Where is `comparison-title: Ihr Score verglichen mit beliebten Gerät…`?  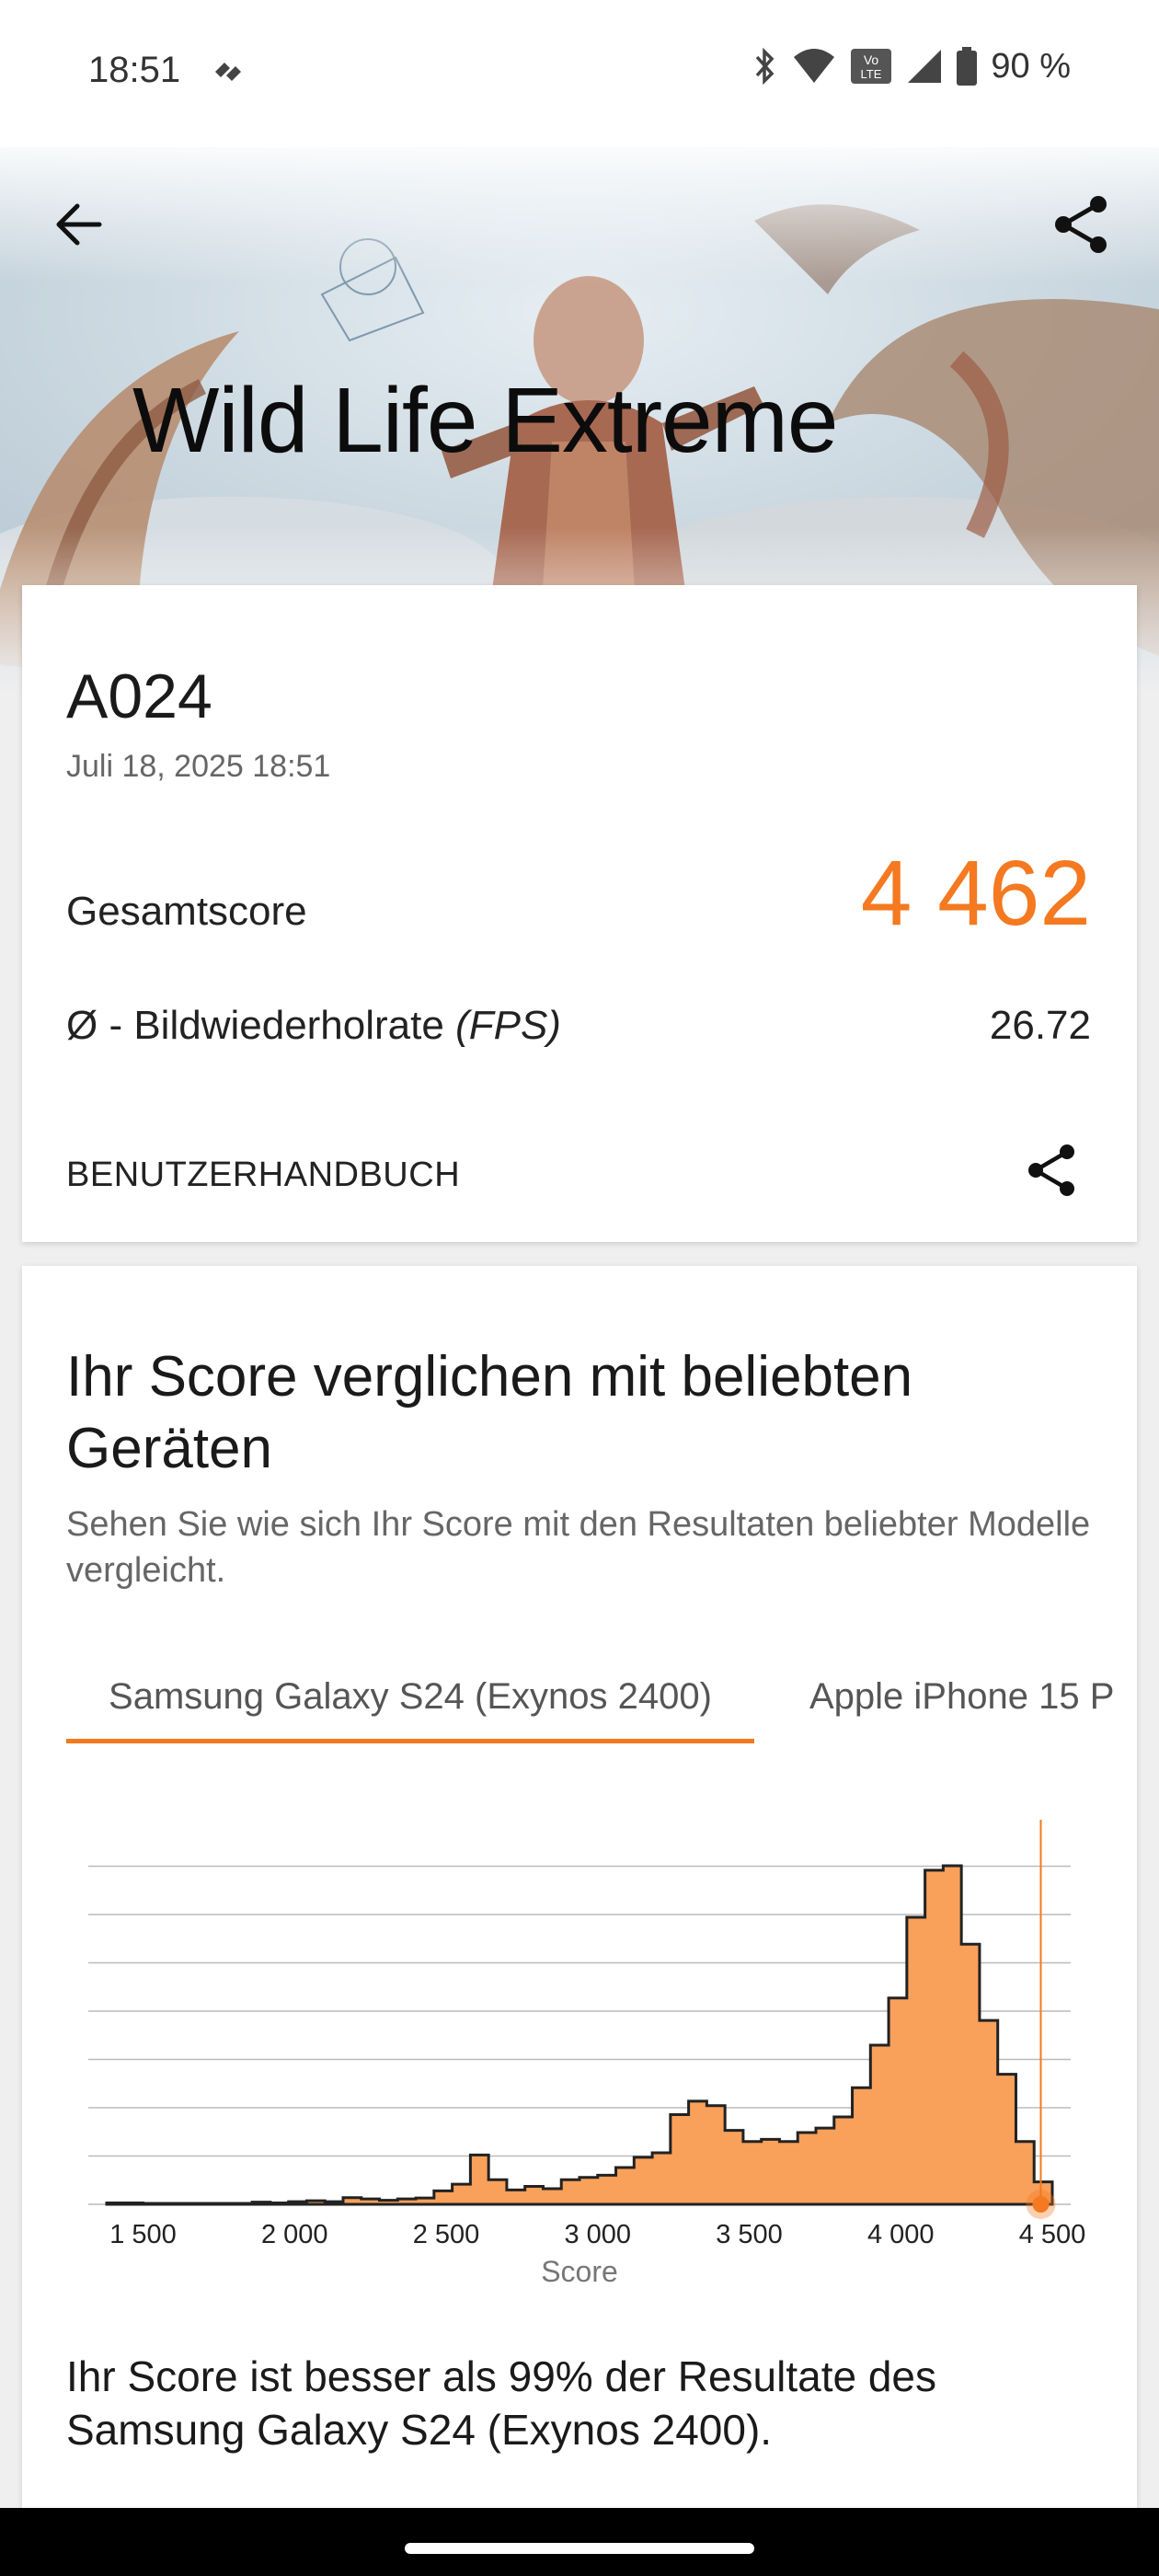 comparison-title: Ihr Score verglichen mit beliebten Gerät… is located at coordinates (489, 1412).